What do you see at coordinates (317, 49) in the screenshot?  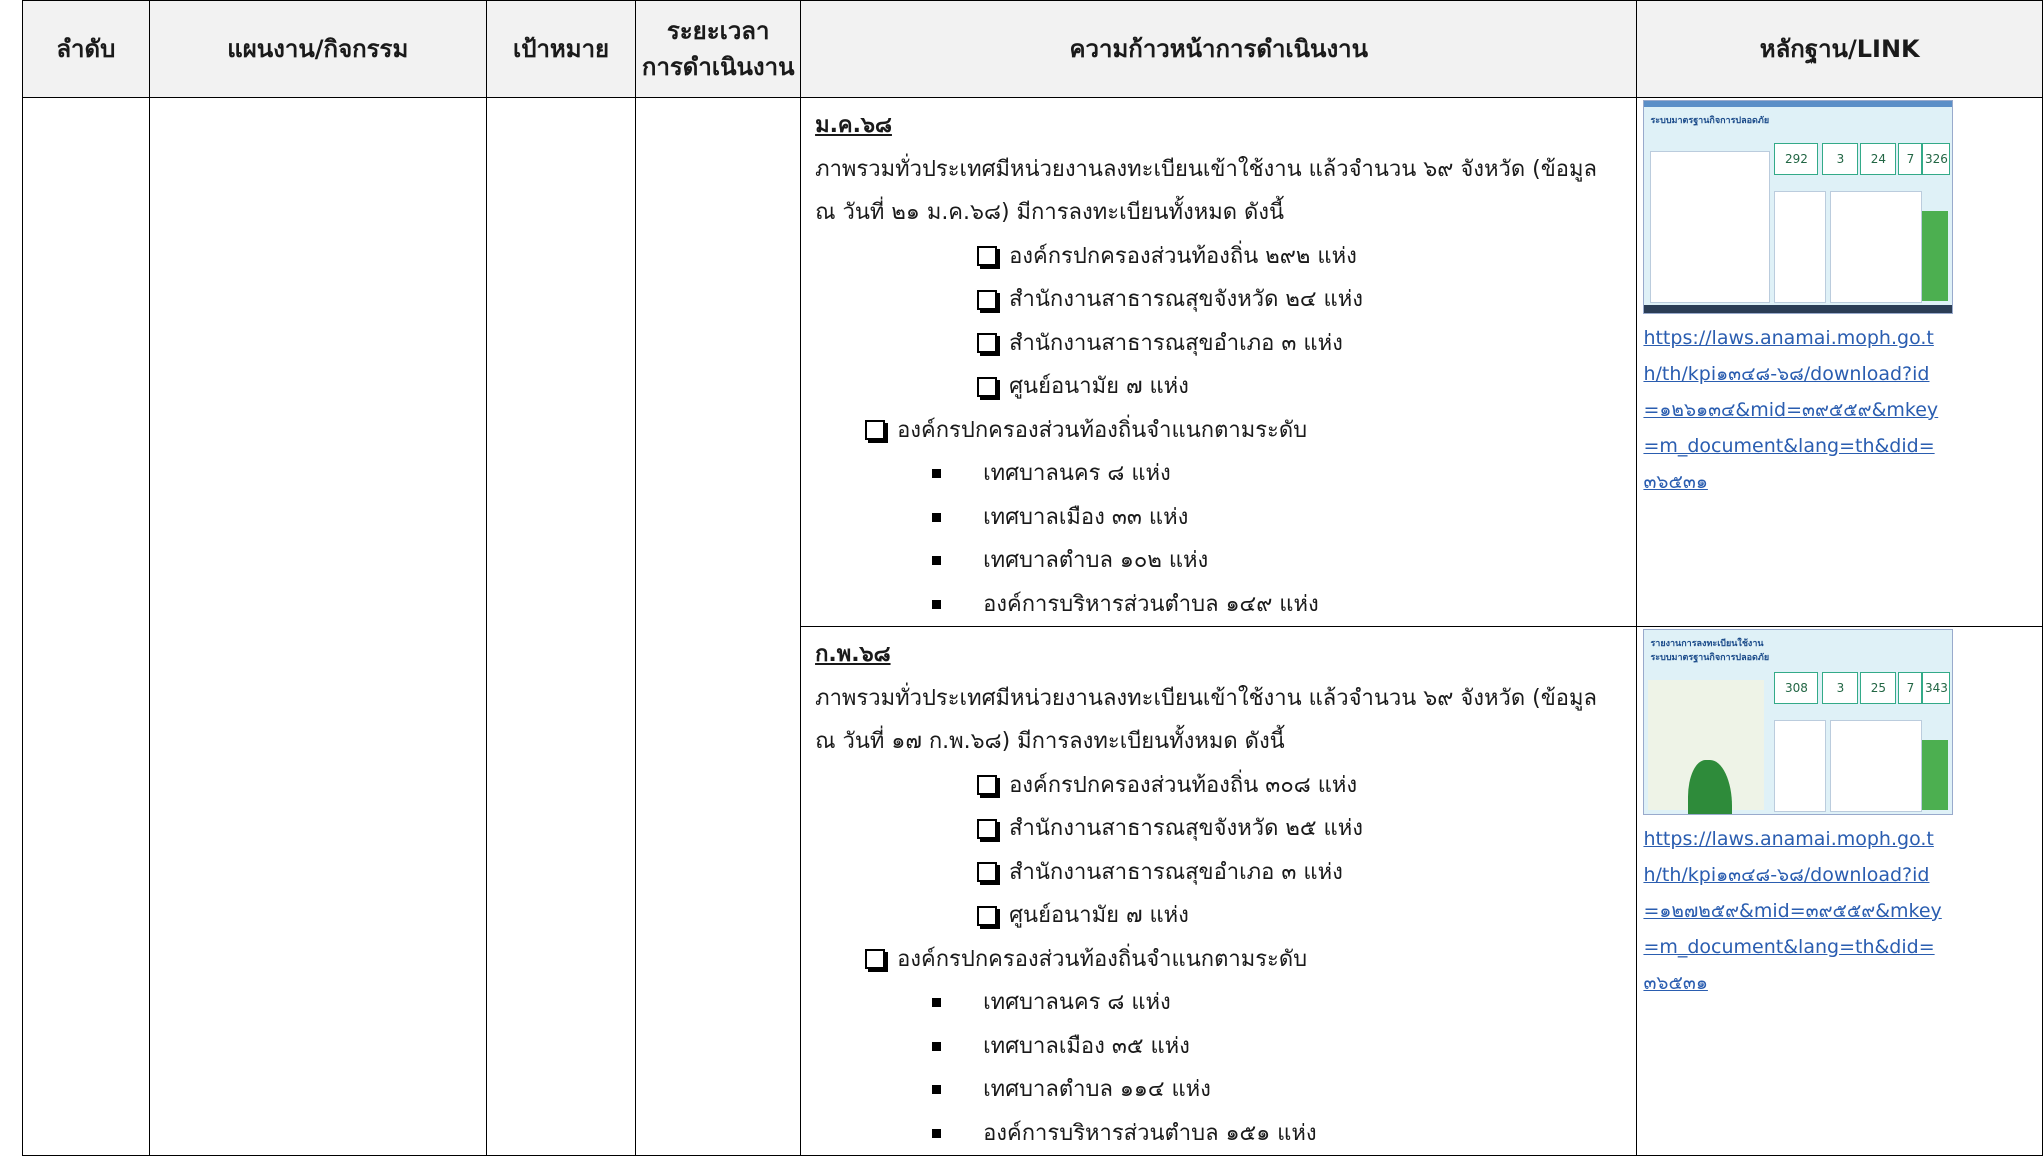 I see `header-plan: แผนงาน/กิจกรรม` at bounding box center [317, 49].